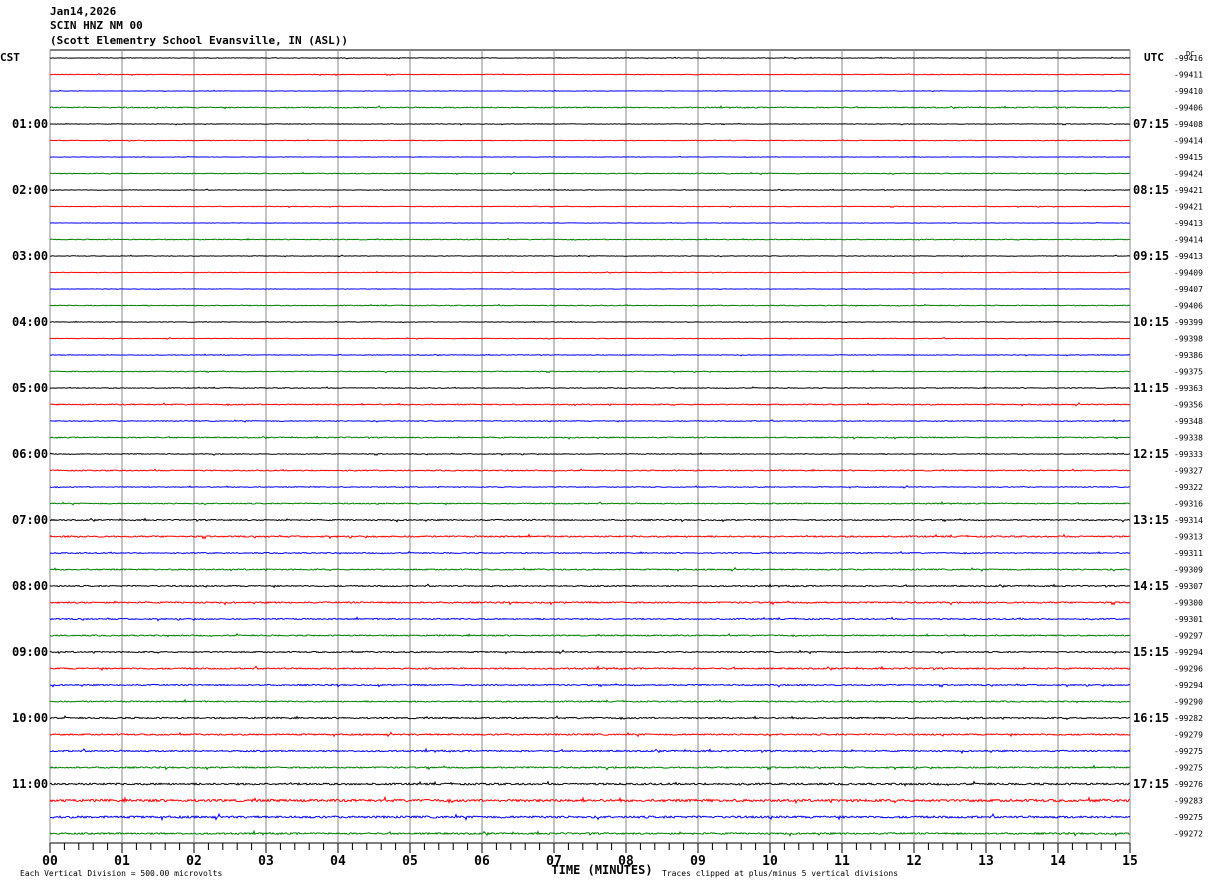 The width and height of the screenshot is (1210, 886). I want to click on dc-offset-label: -99282, so click(1188, 718).